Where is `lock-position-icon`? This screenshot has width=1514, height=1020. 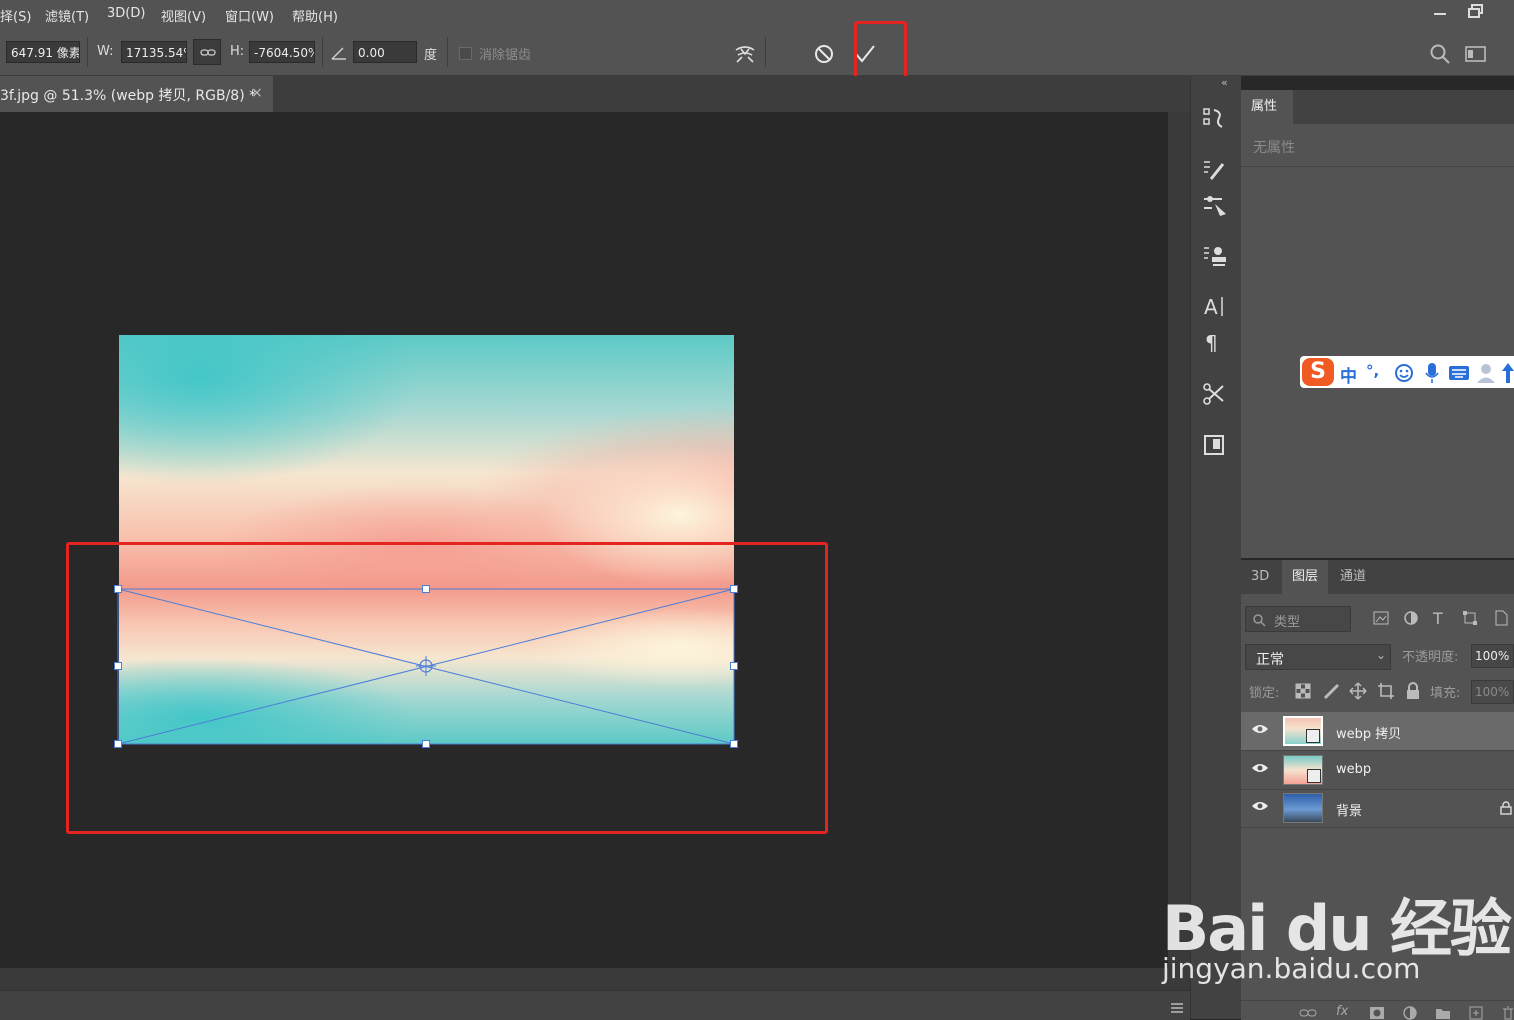 lock-position-icon is located at coordinates (1358, 691).